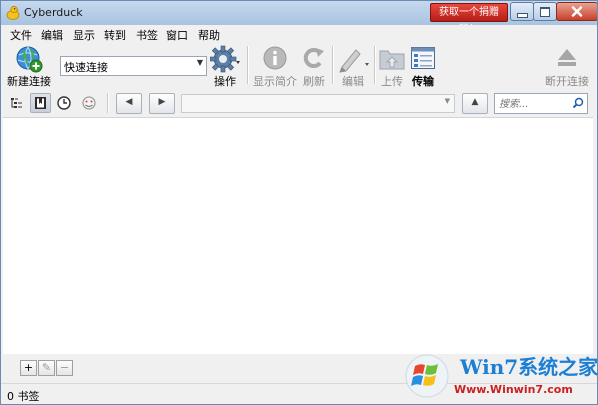 Image resolution: width=598 pixels, height=405 pixels. What do you see at coordinates (64, 103) in the screenshot?
I see `history-clock-icon` at bounding box center [64, 103].